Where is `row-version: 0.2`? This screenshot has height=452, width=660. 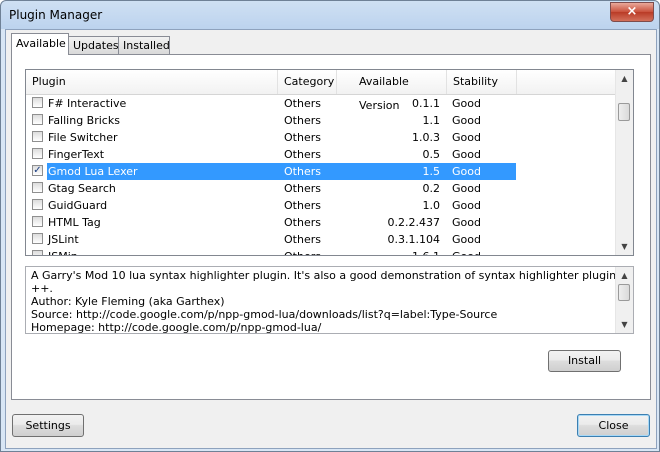
row-version: 0.2 is located at coordinates (431, 188).